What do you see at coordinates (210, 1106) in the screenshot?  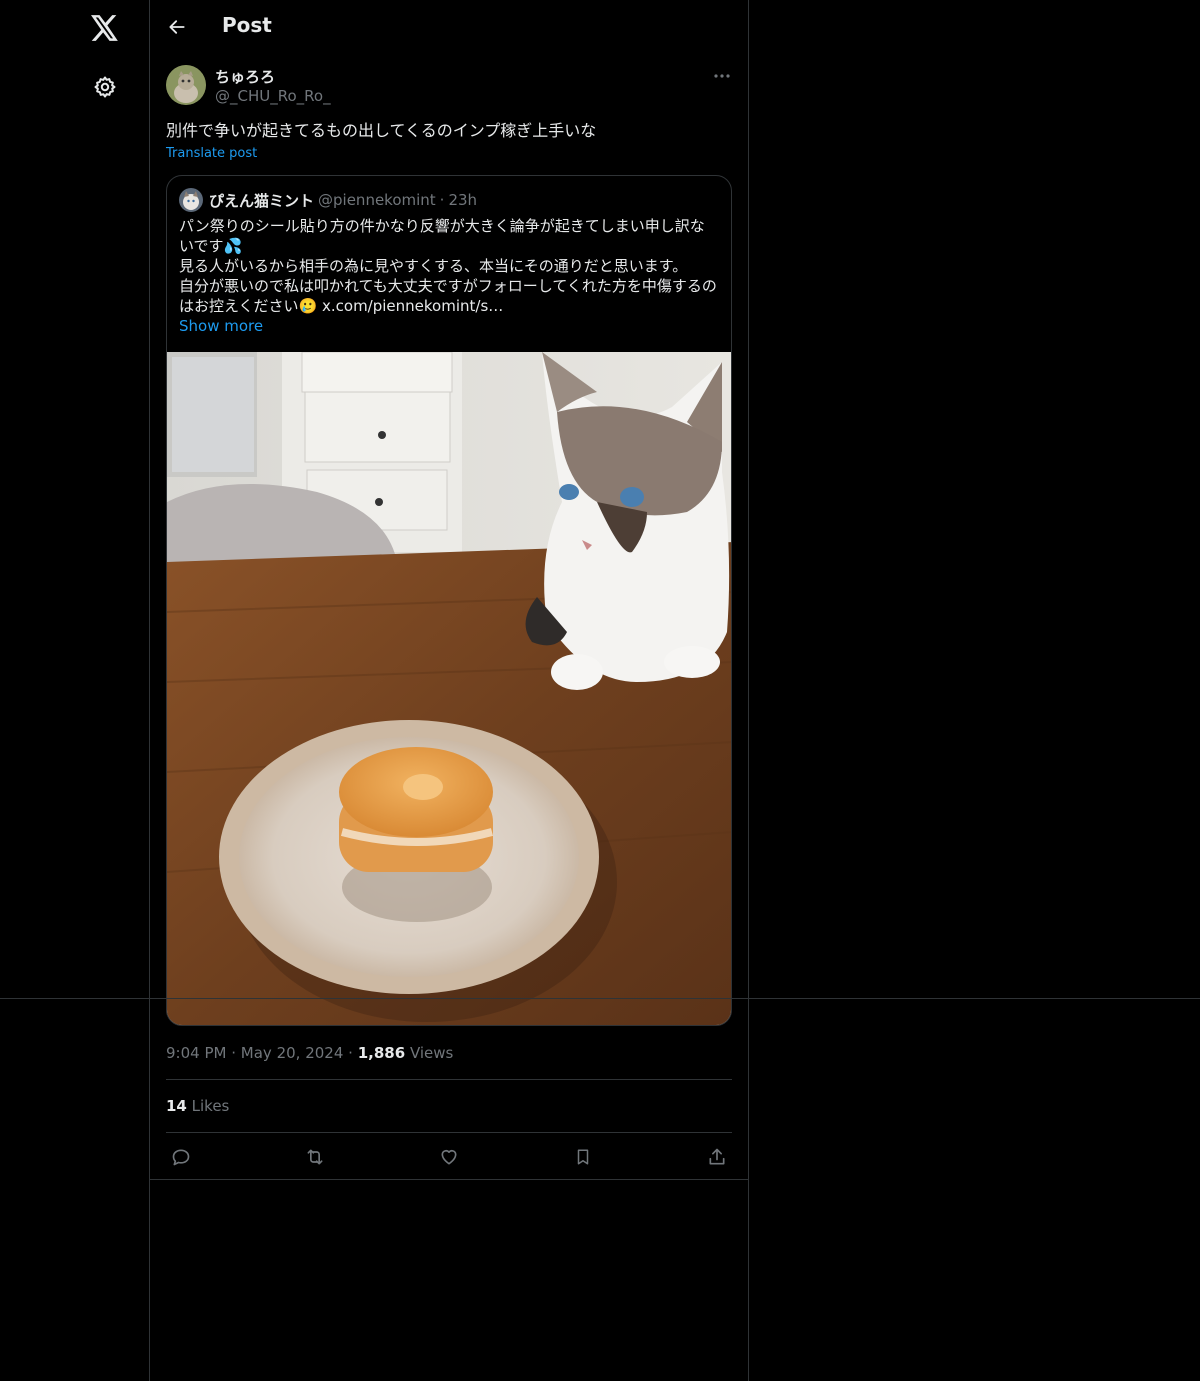 I see `likes-label: Likes` at bounding box center [210, 1106].